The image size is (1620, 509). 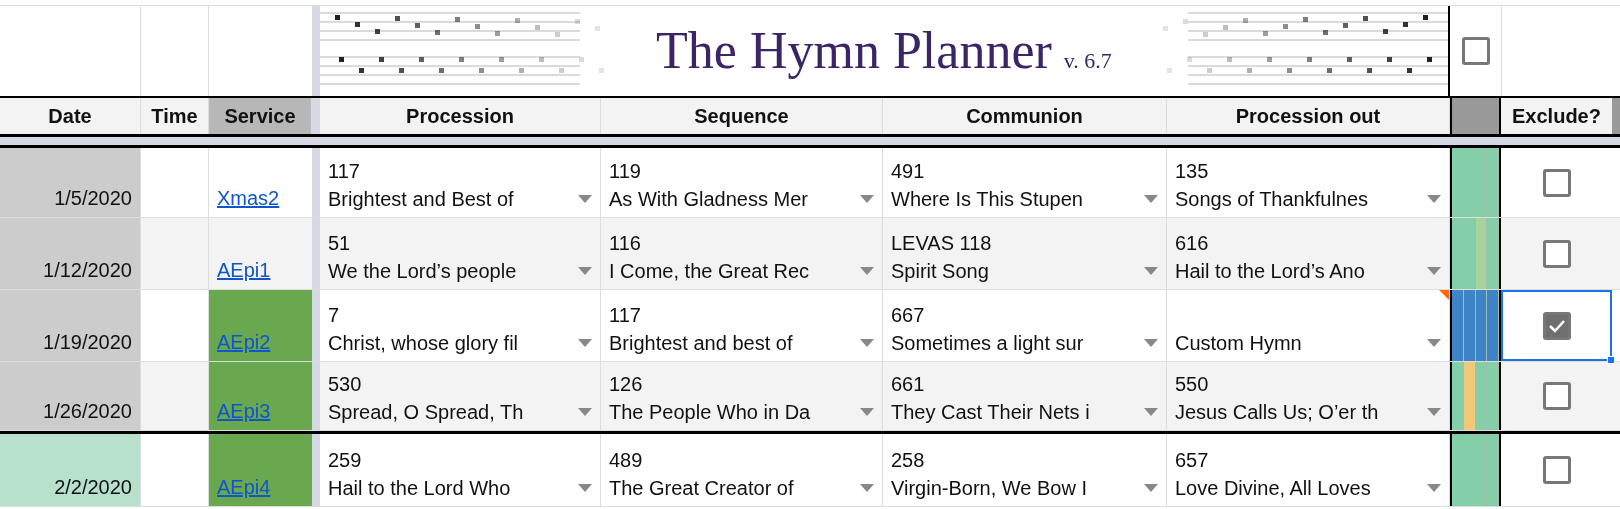 I want to click on hymn-cell: 550 Jesus Calls Us; O’er th, so click(x=1308, y=396).